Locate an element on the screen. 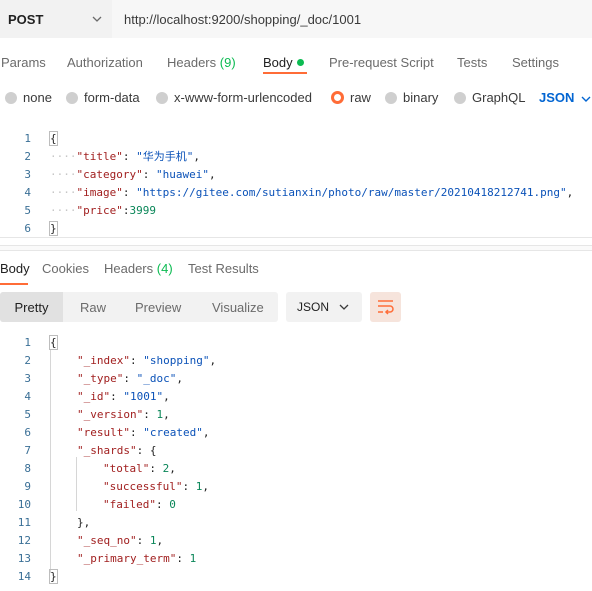 The width and height of the screenshot is (592, 591). tab-response-headers: Headers (4) is located at coordinates (138, 268).